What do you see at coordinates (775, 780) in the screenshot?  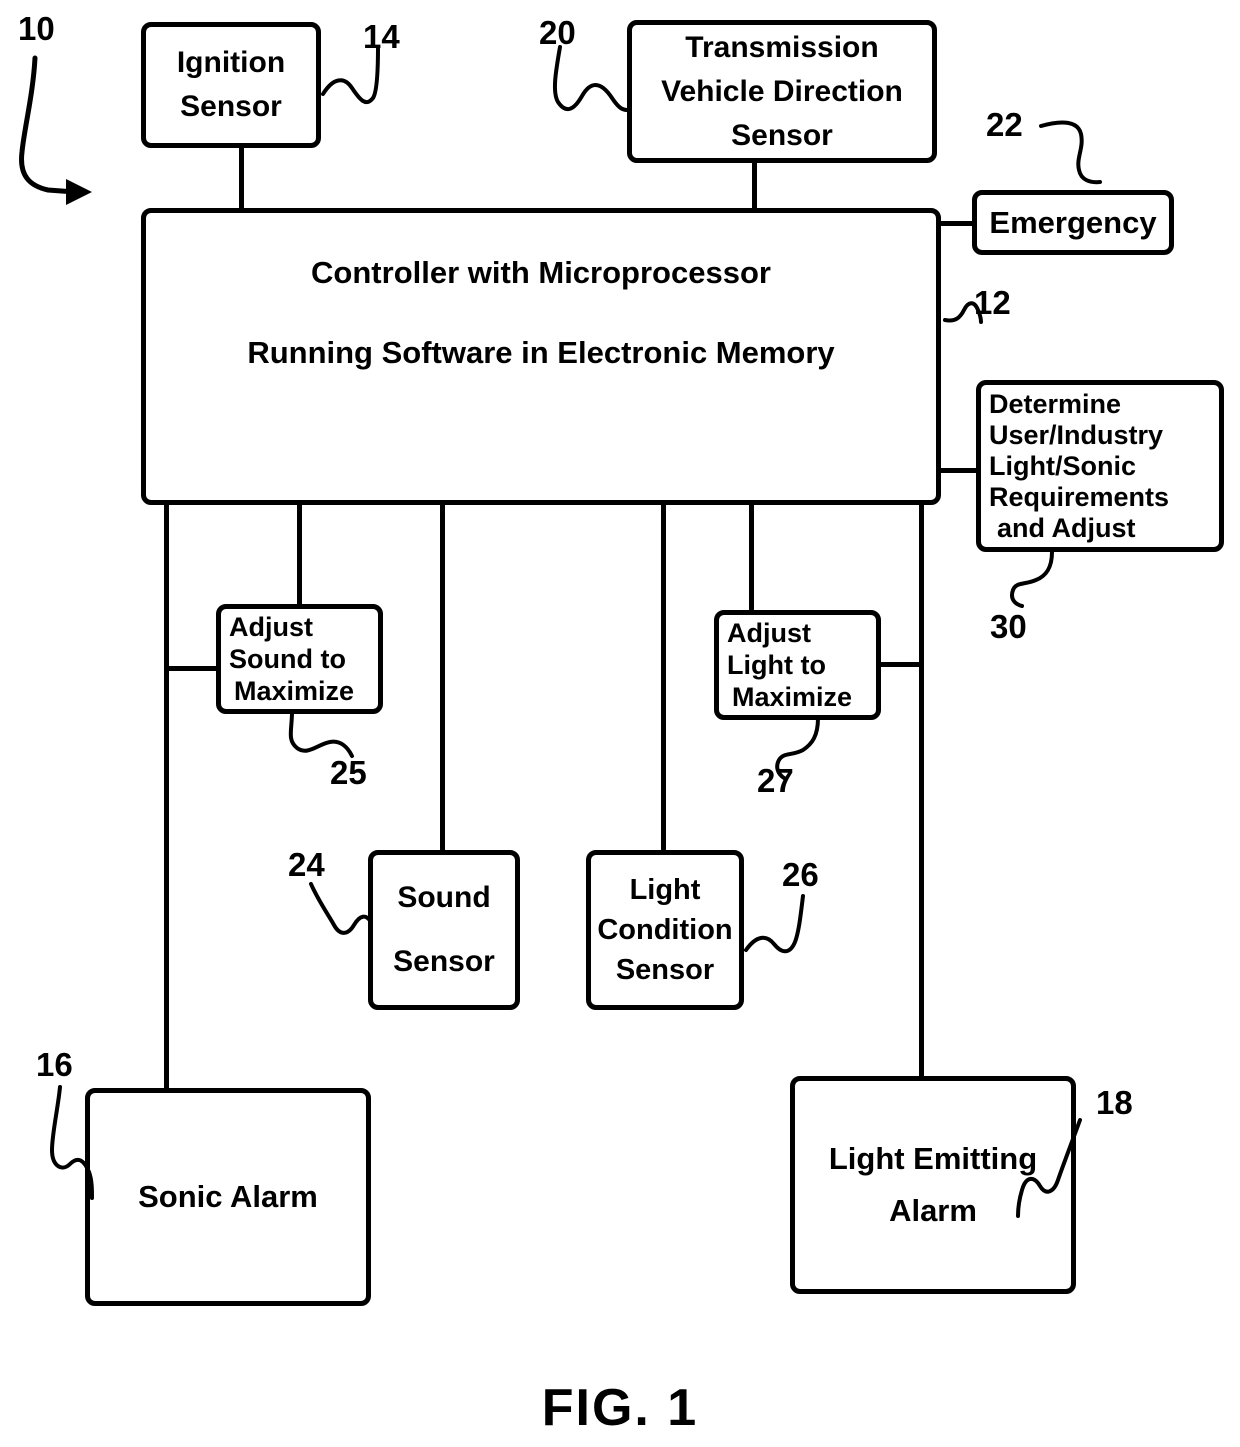 I see `ref-27: 27` at bounding box center [775, 780].